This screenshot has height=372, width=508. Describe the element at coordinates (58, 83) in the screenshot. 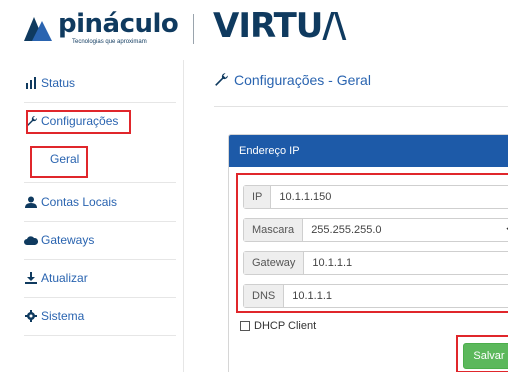

I see `sidebar-item-label: Status` at that location.